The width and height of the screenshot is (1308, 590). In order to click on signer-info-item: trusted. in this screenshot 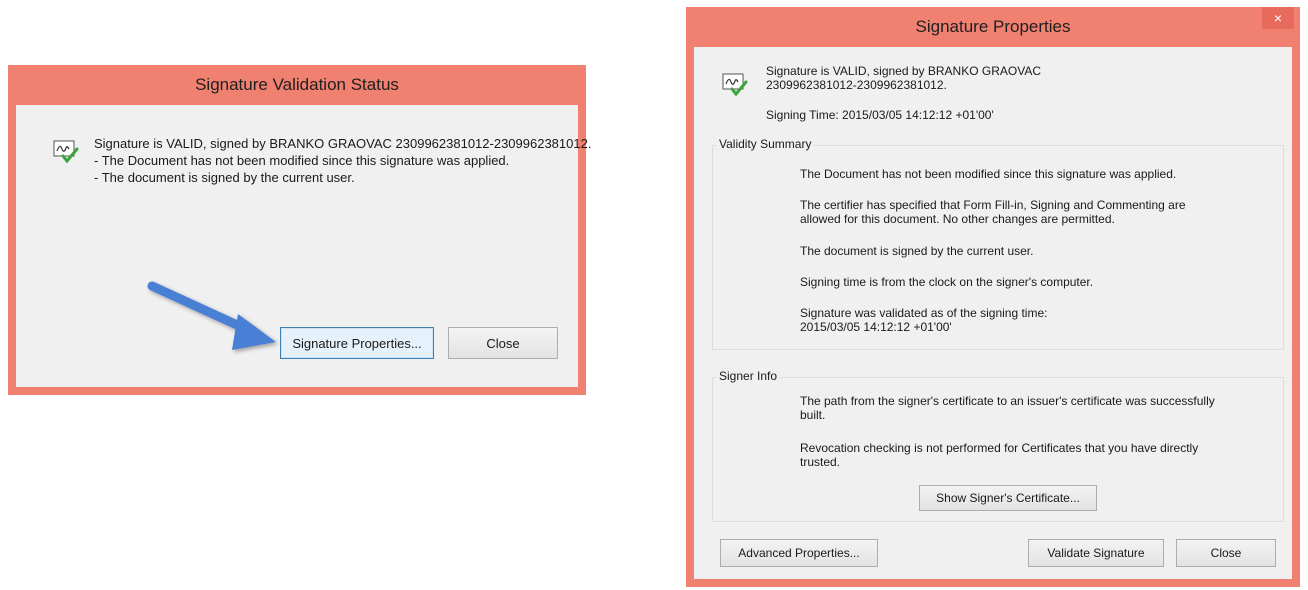, I will do `click(820, 462)`.